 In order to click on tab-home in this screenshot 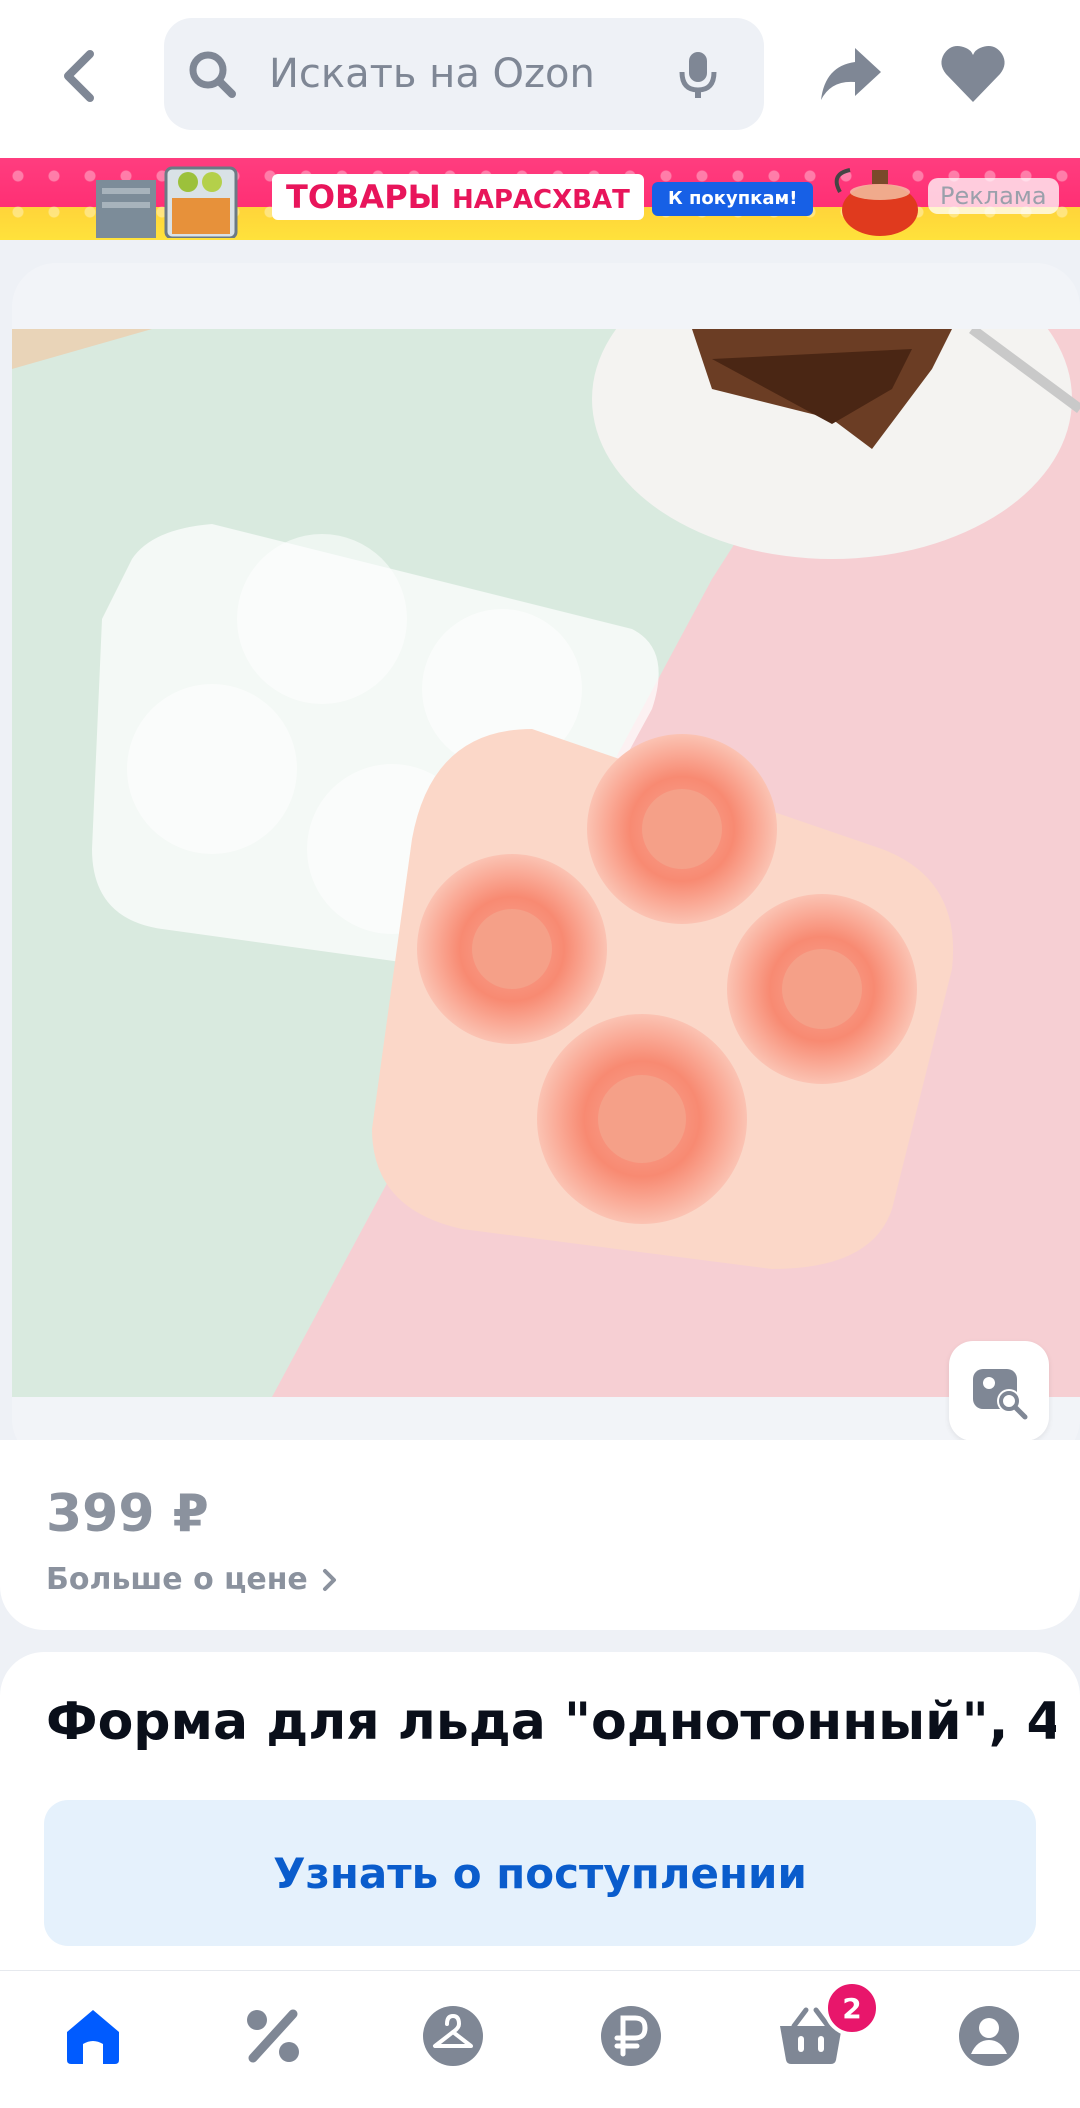, I will do `click(93, 2036)`.